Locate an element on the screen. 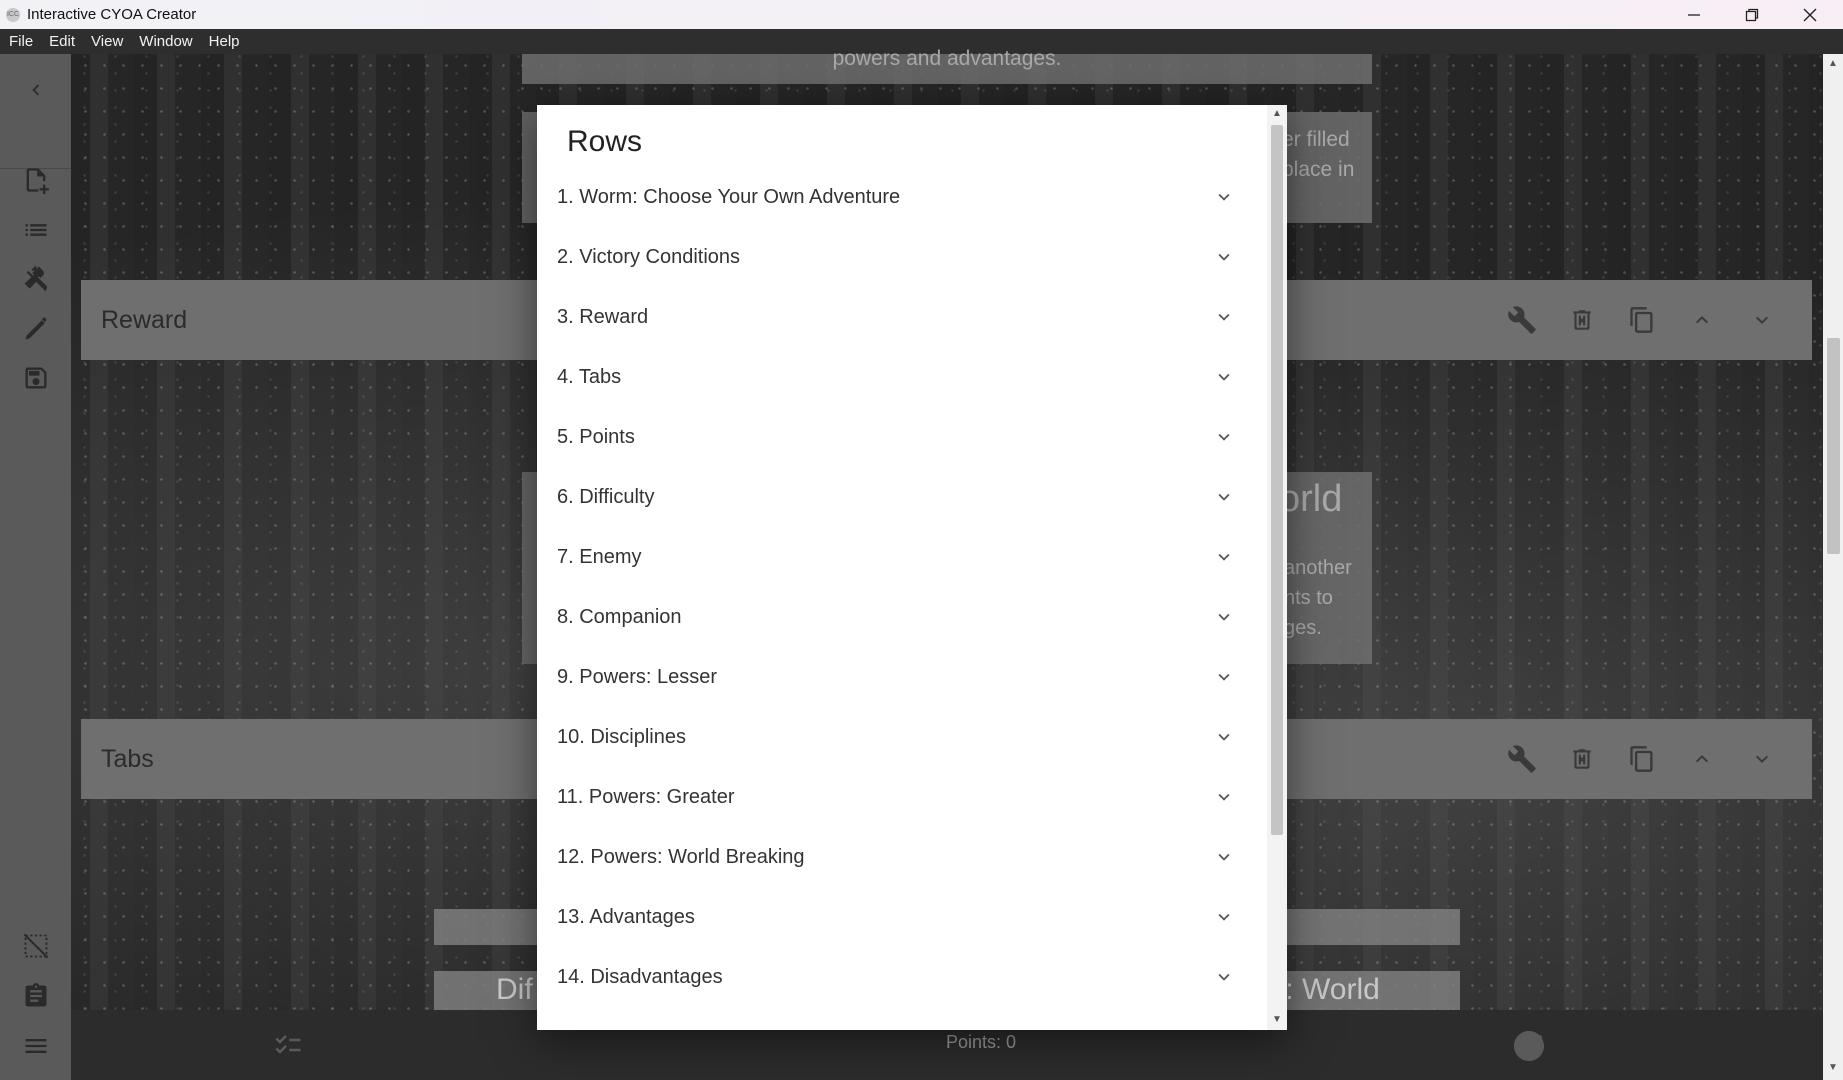 The height and width of the screenshot is (1080, 1843). new-project-button is located at coordinates (36, 180).